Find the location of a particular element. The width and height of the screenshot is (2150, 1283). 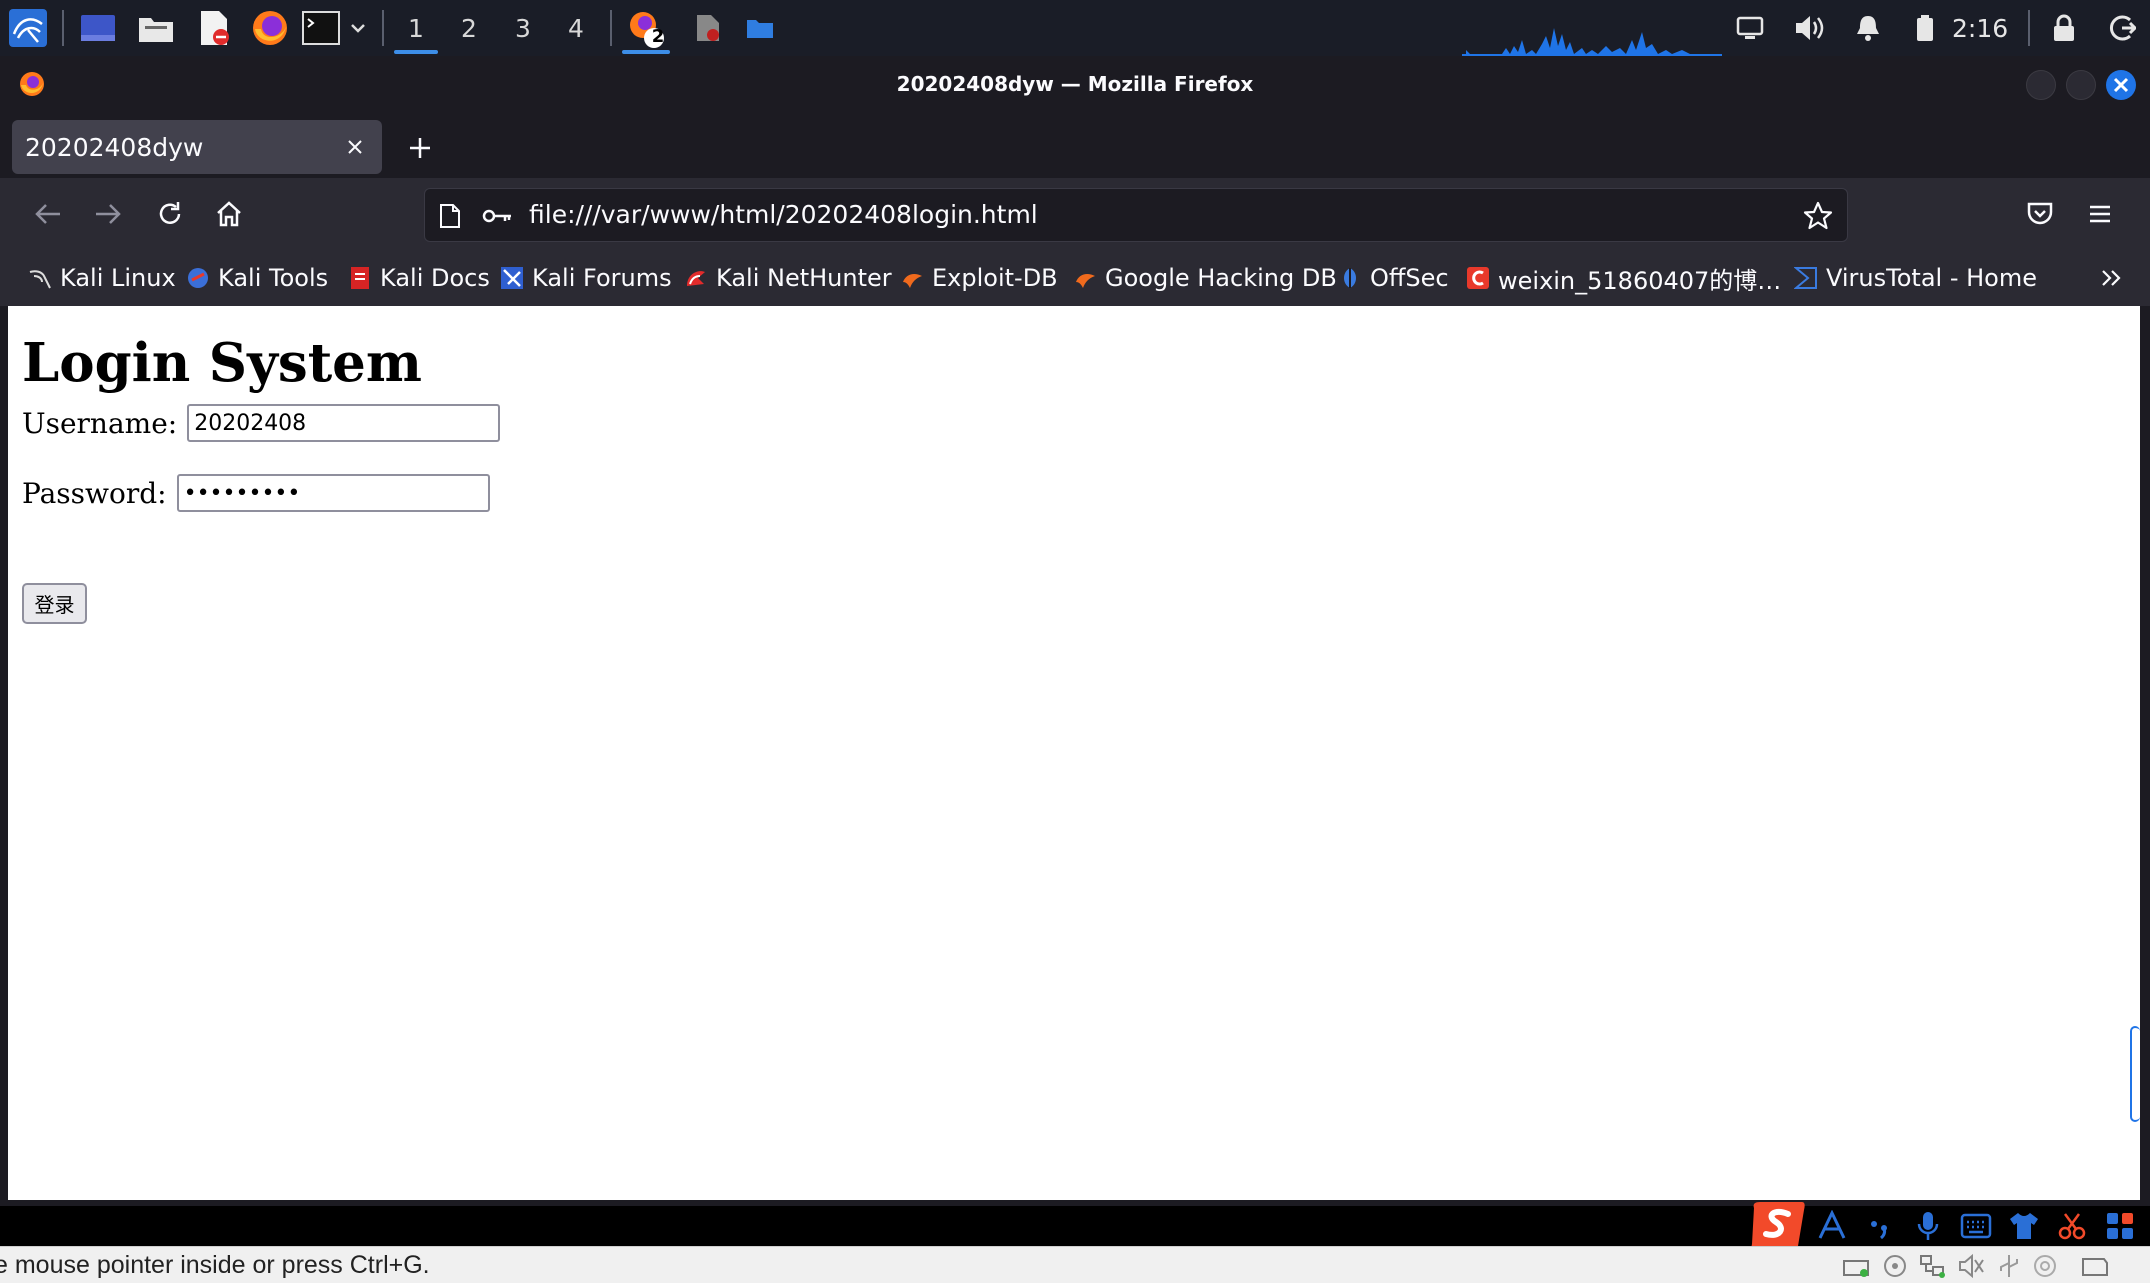

navigation-toolbar: file:///var/www/html/20202408login.html is located at coordinates (1075, 214).